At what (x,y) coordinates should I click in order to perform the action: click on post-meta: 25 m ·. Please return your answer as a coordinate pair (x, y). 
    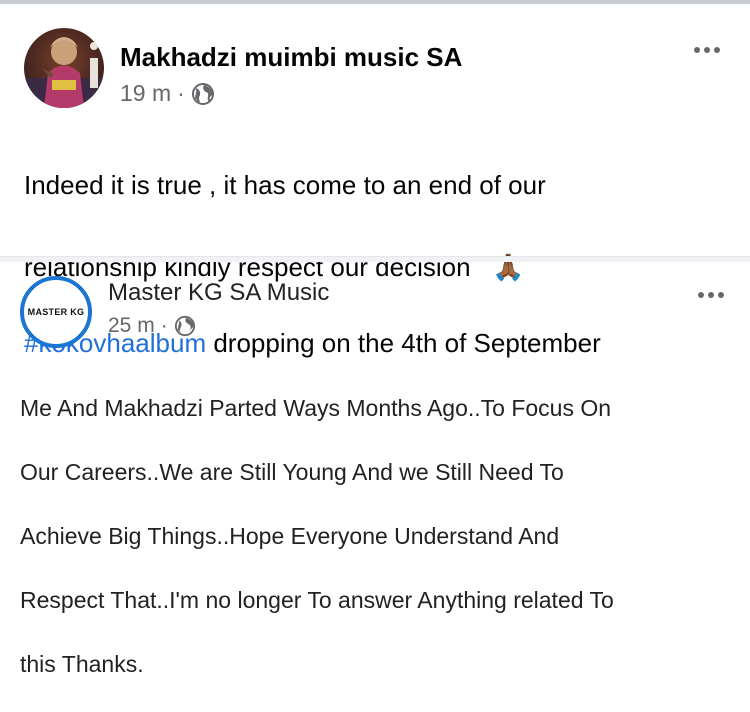
    Looking at the image, I should click on (152, 326).